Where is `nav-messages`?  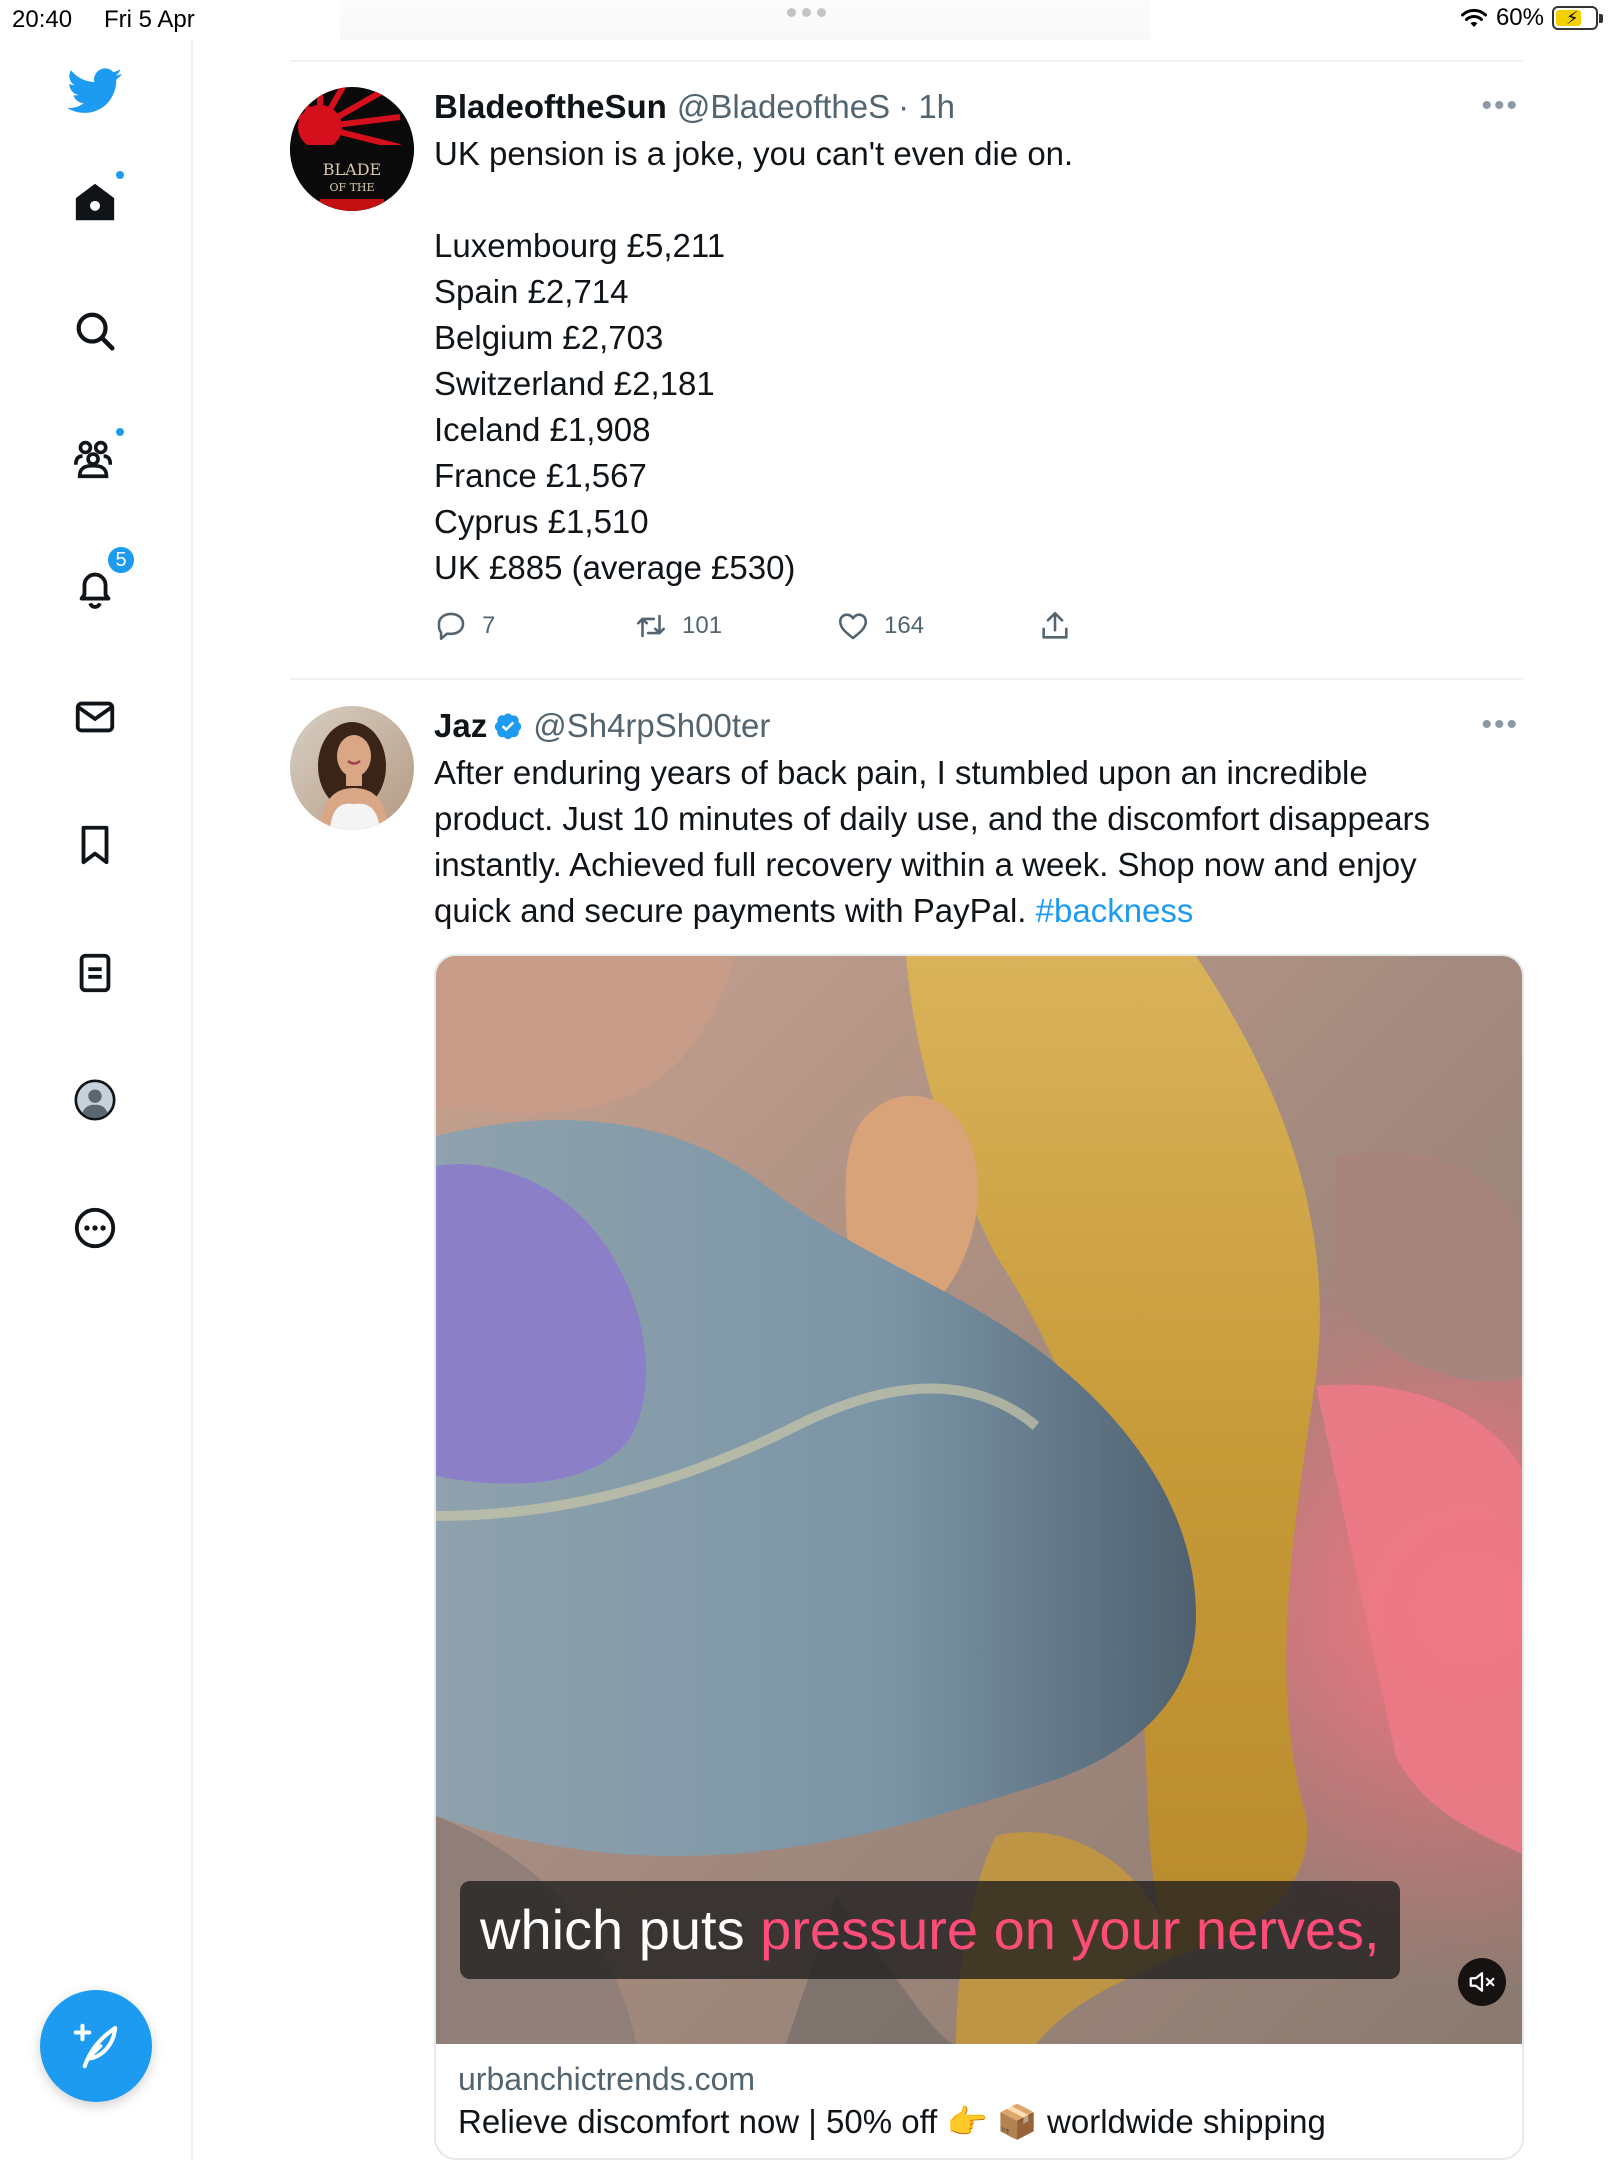
nav-messages is located at coordinates (95, 717).